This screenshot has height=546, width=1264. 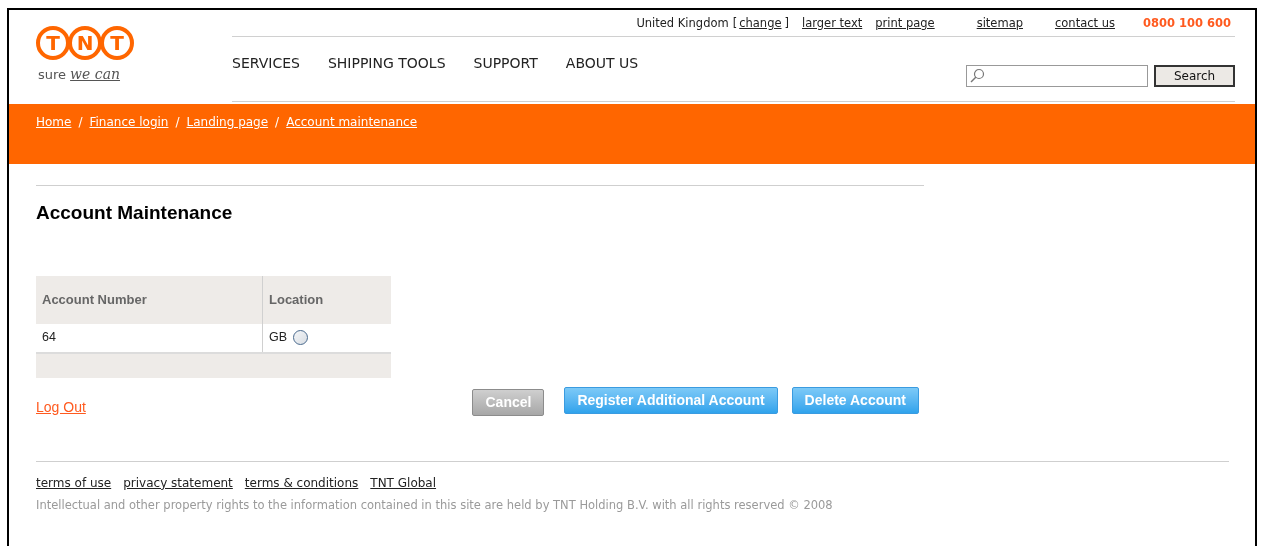 What do you see at coordinates (301, 337) in the screenshot?
I see `radio-button` at bounding box center [301, 337].